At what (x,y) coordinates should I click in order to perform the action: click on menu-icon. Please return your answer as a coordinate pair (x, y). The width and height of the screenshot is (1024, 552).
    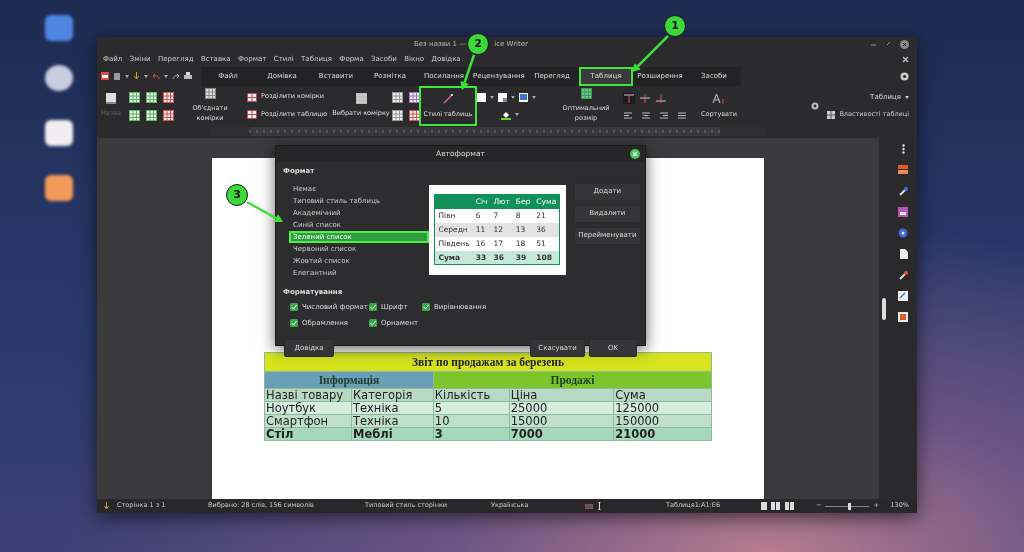
    Looking at the image, I should click on (903, 149).